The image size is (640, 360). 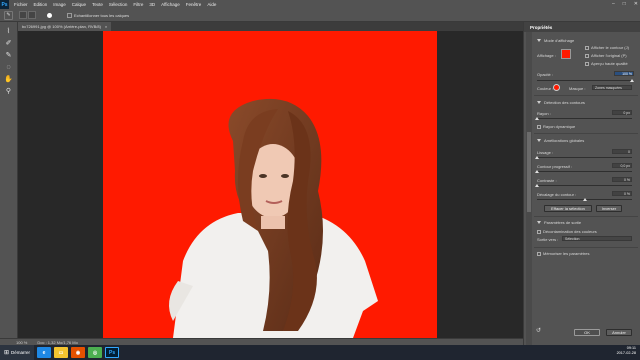 What do you see at coordinates (584, 199) in the screenshot?
I see `shift-edge-slider-knob` at bounding box center [584, 199].